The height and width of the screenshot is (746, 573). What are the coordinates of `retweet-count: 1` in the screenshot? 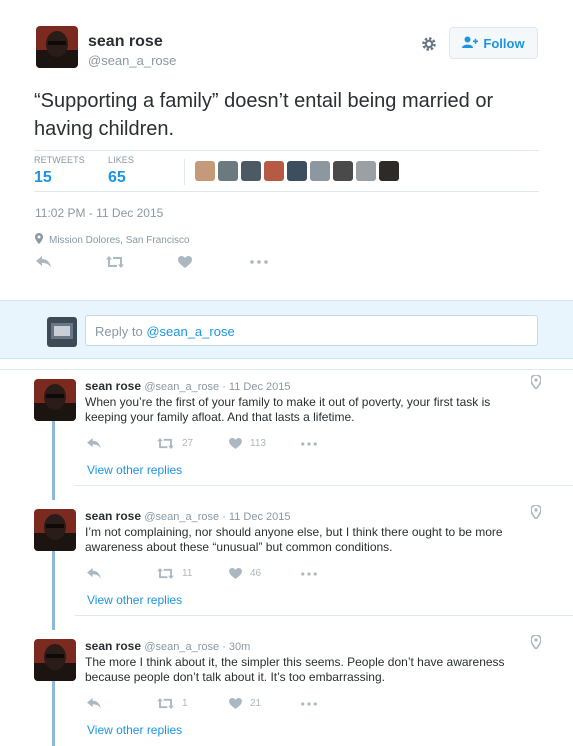 It's located at (185, 703).